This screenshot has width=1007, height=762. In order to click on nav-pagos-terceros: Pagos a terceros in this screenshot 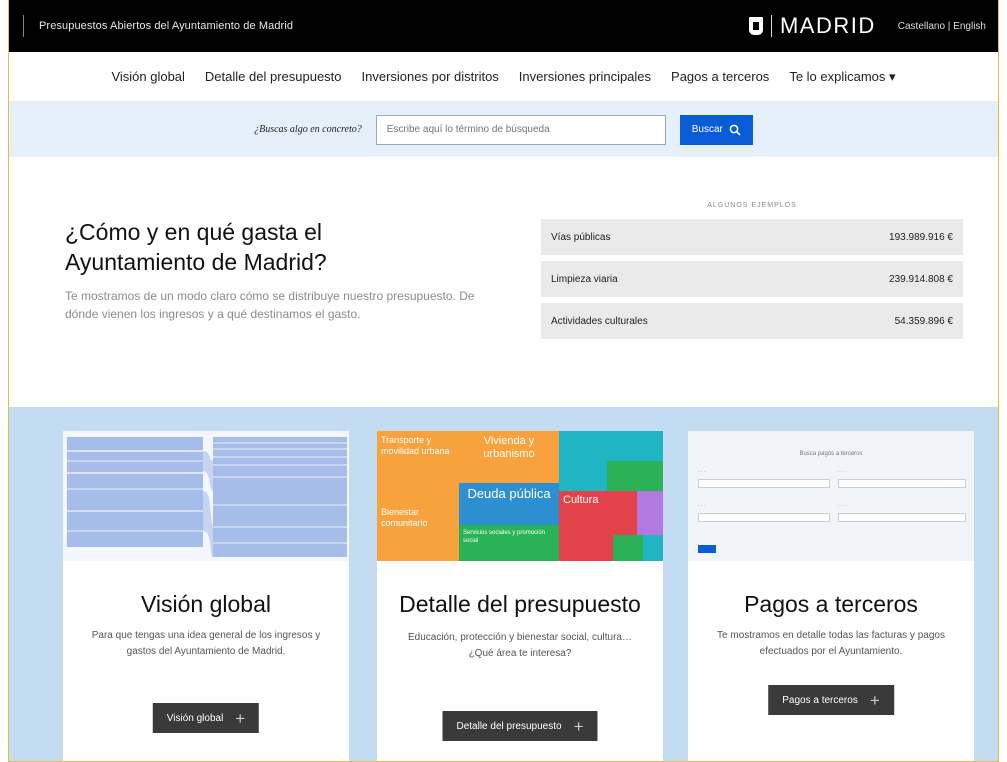, I will do `click(720, 76)`.